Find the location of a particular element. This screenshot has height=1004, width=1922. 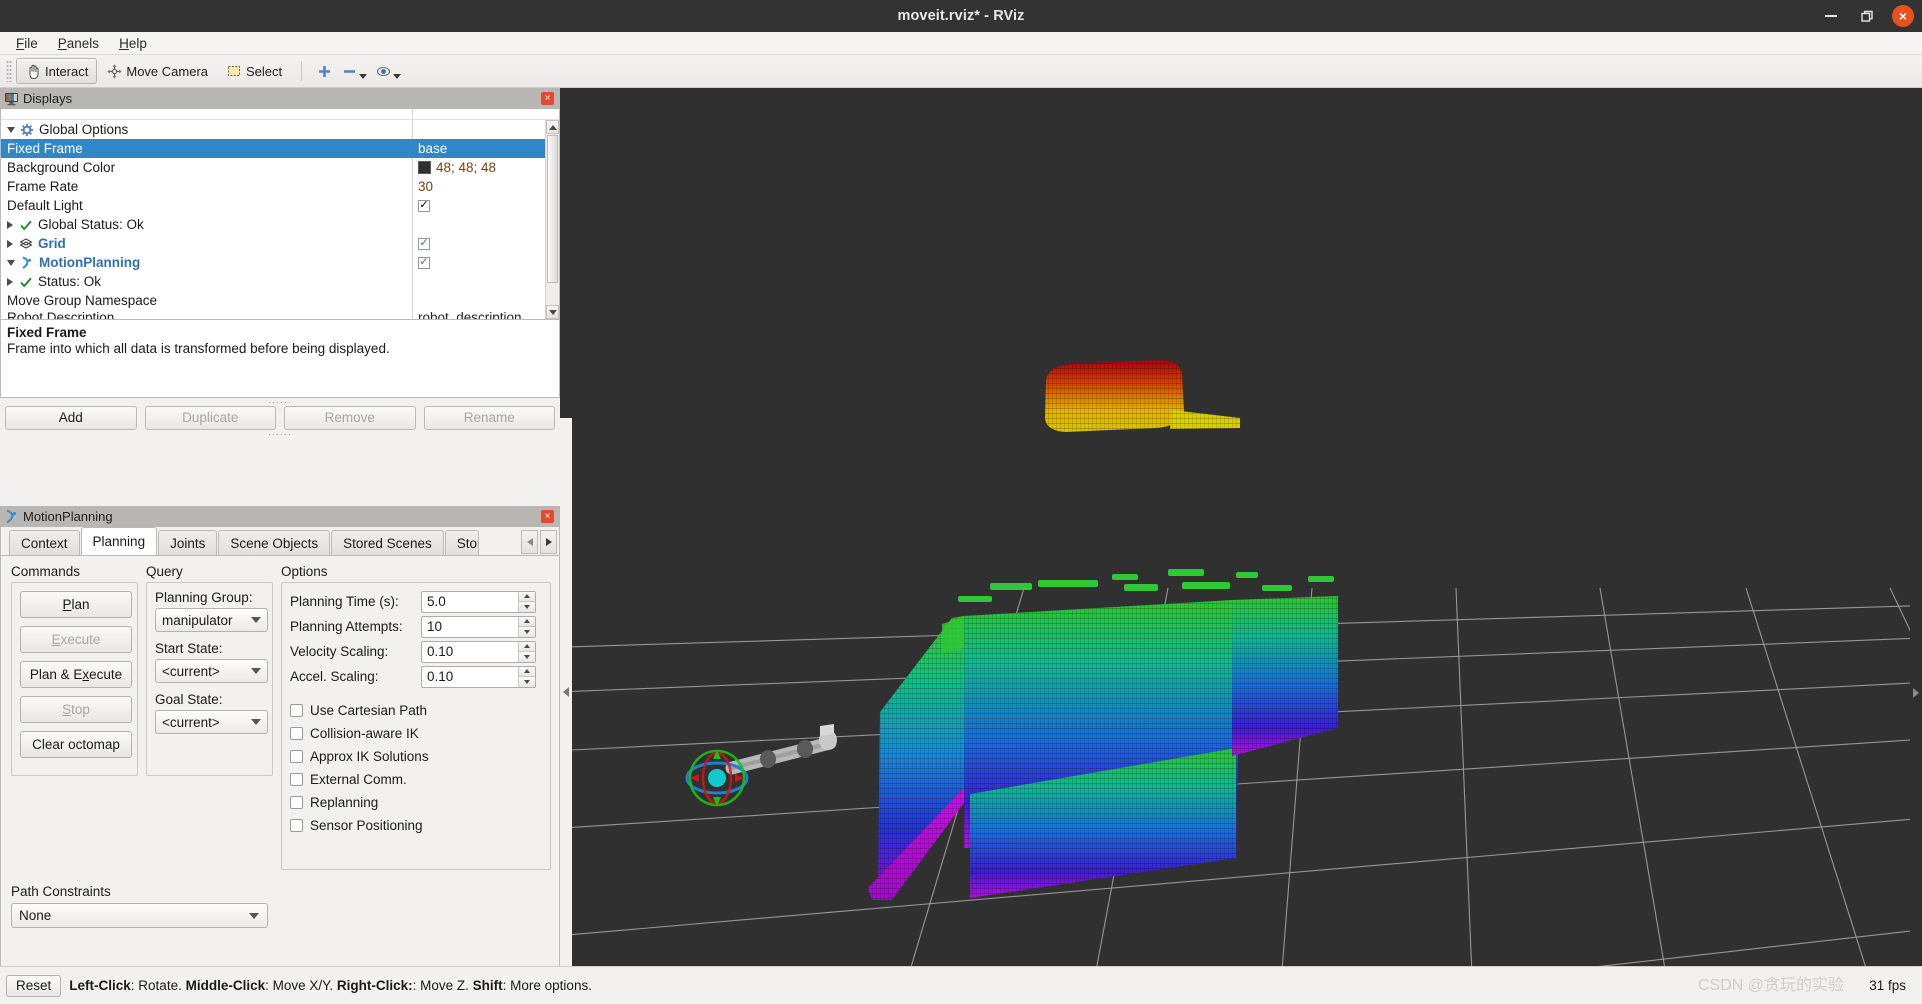

tree-row-robot-description: Robot Description robot_description is located at coordinates (280, 314).